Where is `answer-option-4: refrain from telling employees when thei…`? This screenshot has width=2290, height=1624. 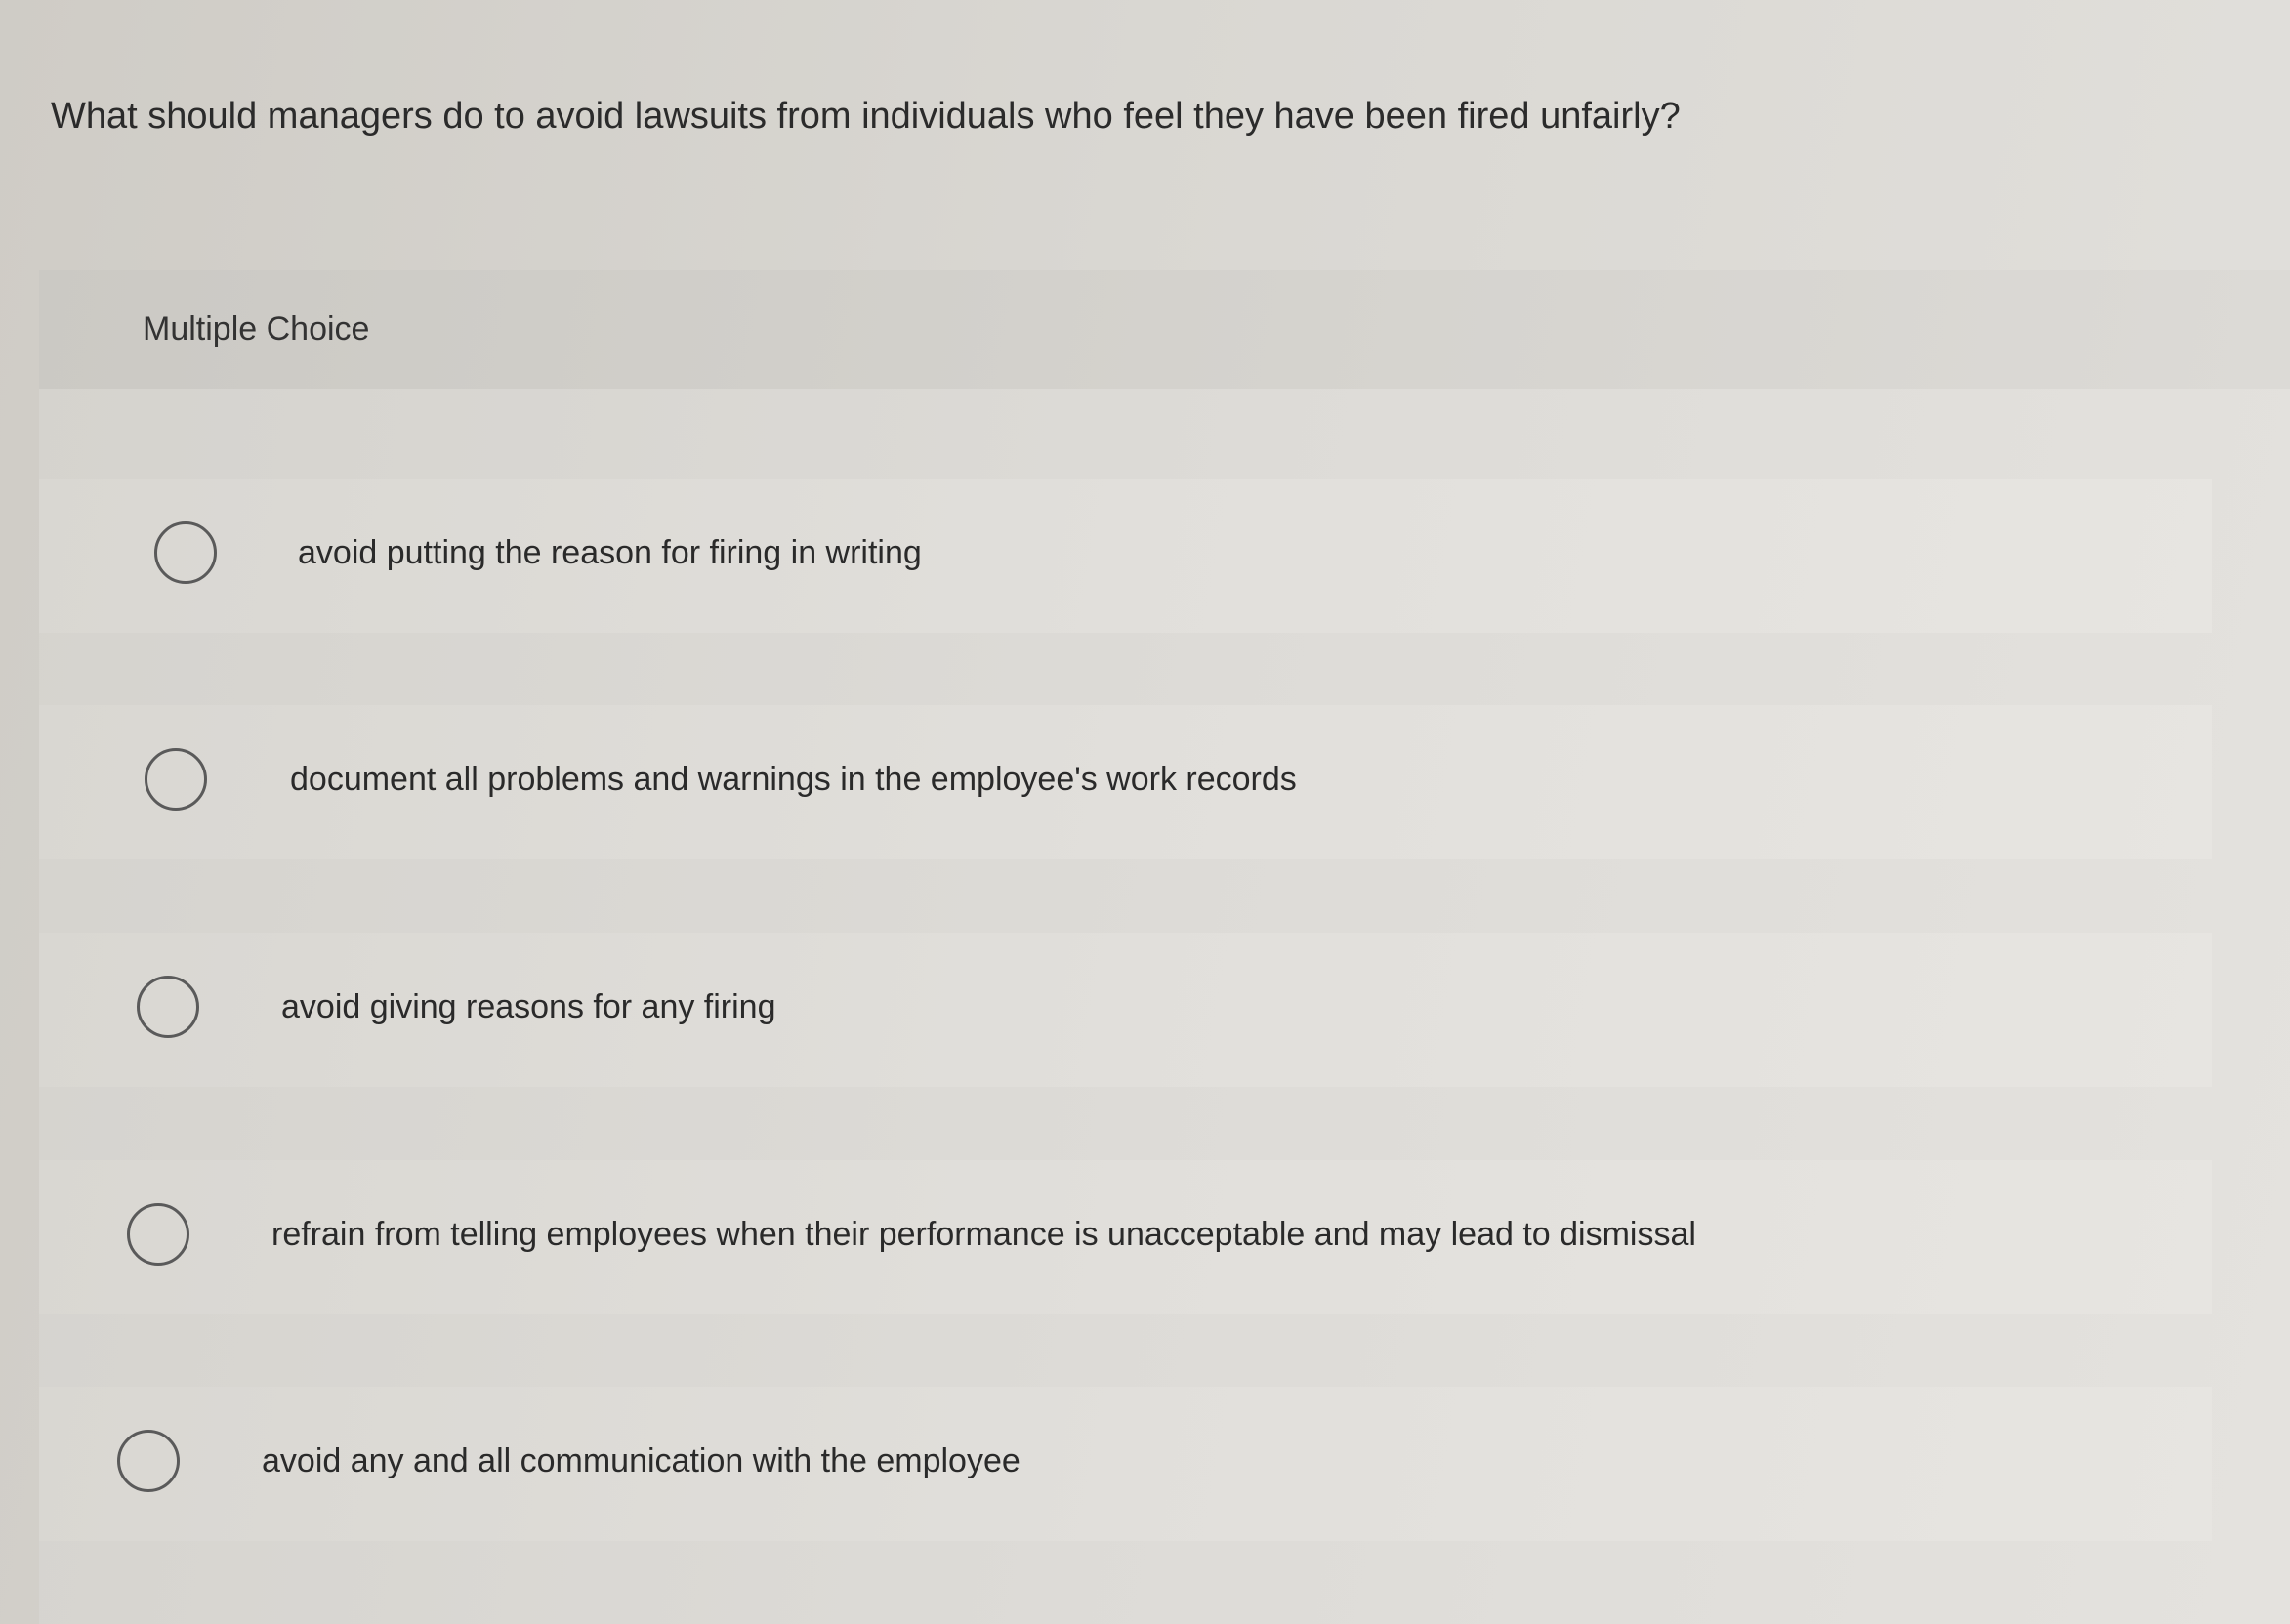 answer-option-4: refrain from telling employees when thei… is located at coordinates (1125, 1237).